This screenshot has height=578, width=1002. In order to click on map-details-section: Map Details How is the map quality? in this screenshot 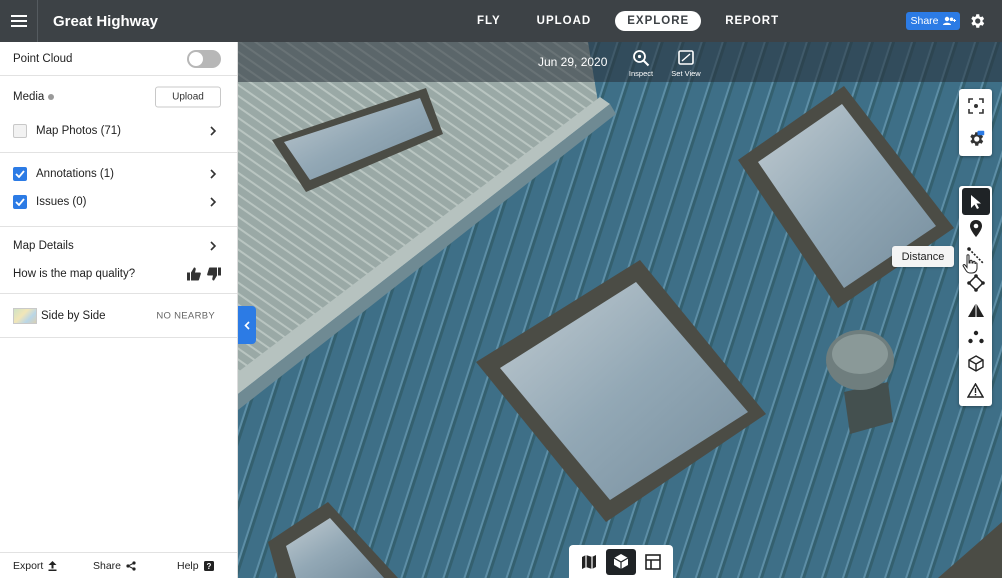, I will do `click(118, 260)`.